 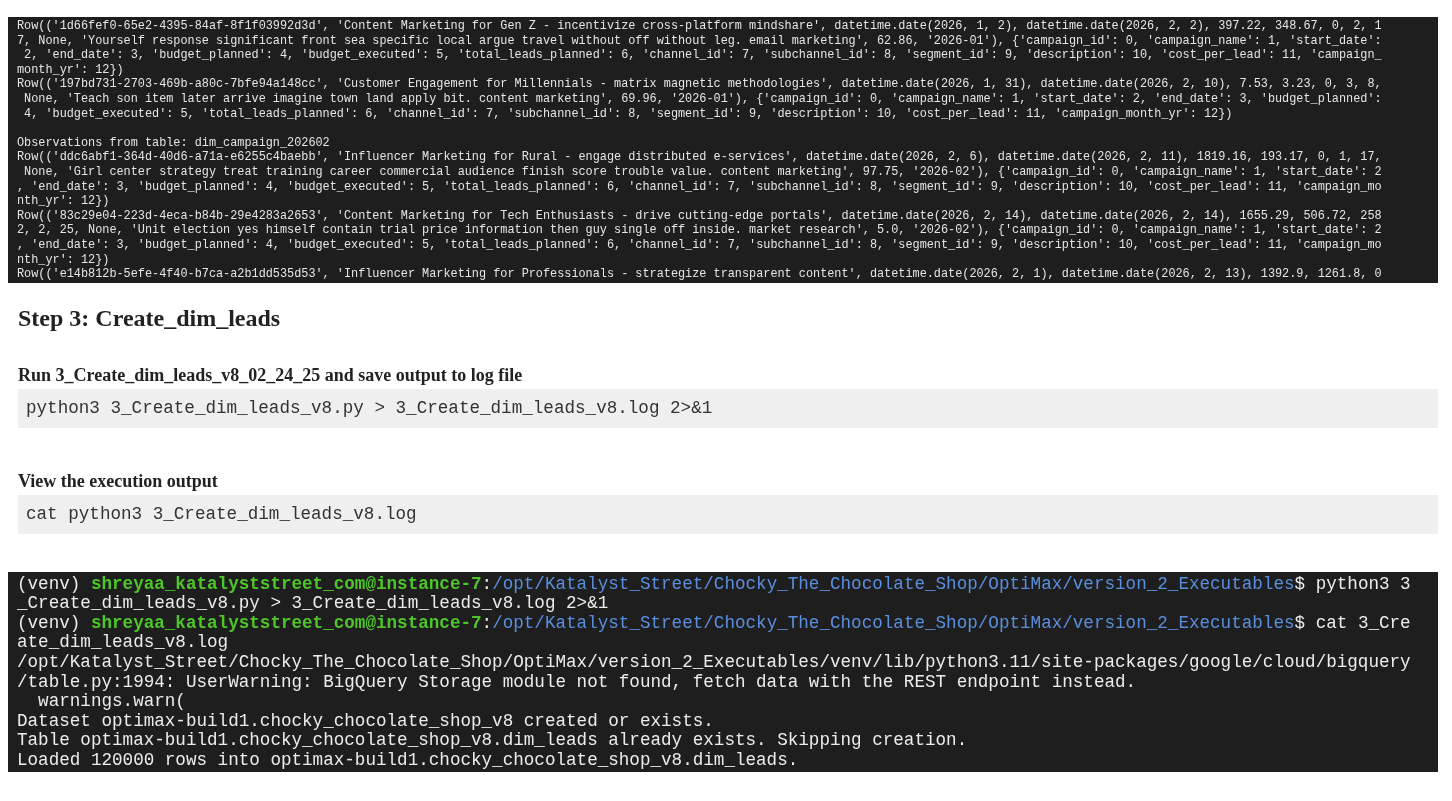 What do you see at coordinates (728, 408) in the screenshot?
I see `code-block: python3 3_Create_dim_leads_v8.py > 3_Create_dim_leads_v8.log 2>&1` at bounding box center [728, 408].